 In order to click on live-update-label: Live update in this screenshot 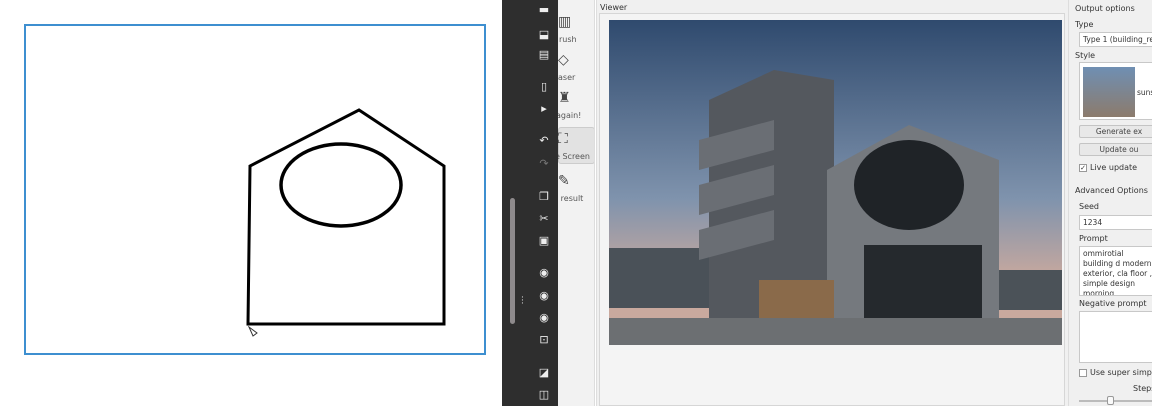, I will do `click(1114, 167)`.